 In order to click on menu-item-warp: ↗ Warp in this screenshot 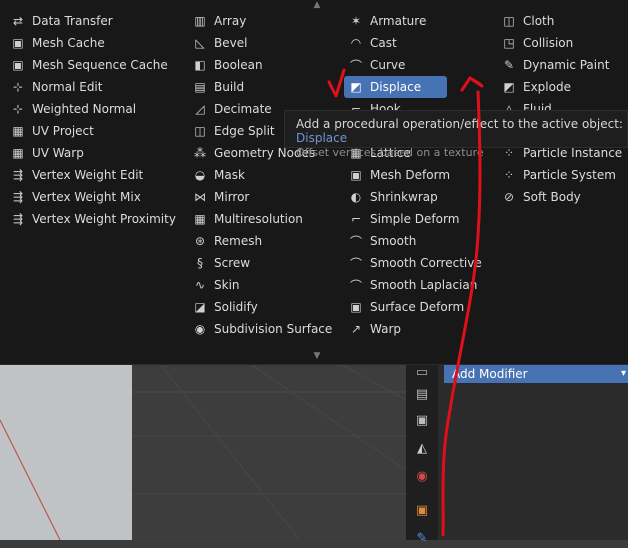, I will do `click(374, 329)`.